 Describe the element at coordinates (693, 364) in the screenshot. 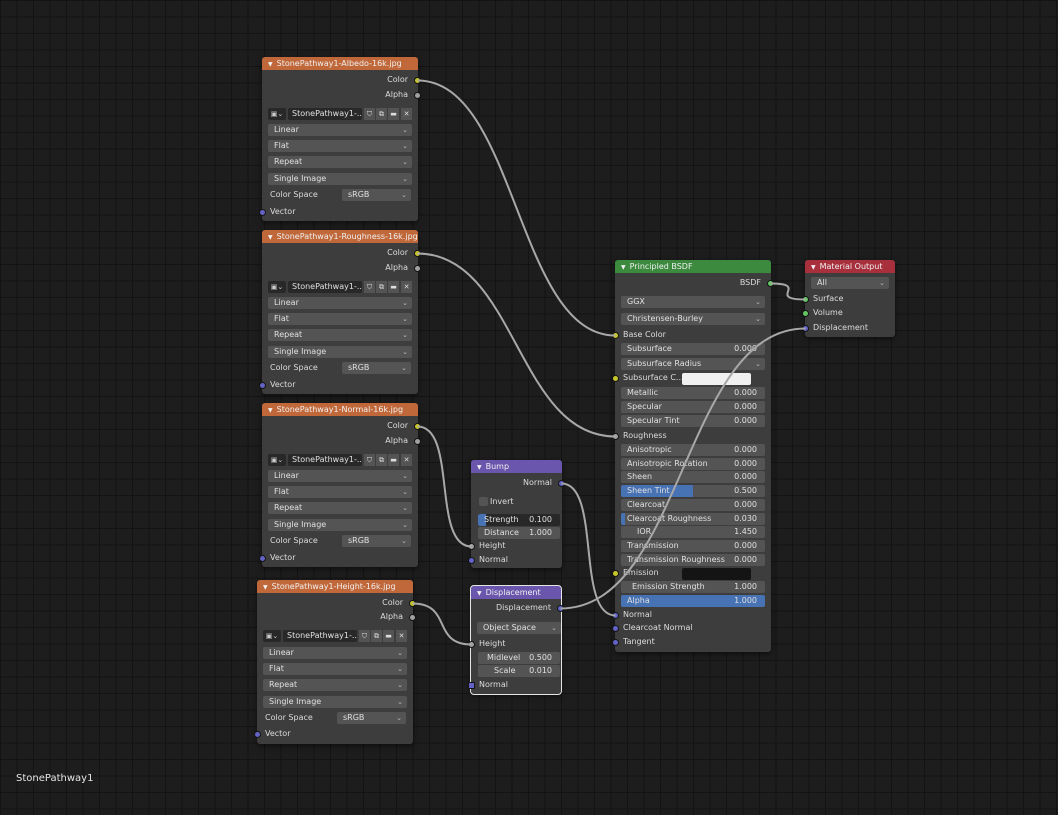

I see `subsurface-radius-dropdown: Subsurface Radius ⌄` at that location.